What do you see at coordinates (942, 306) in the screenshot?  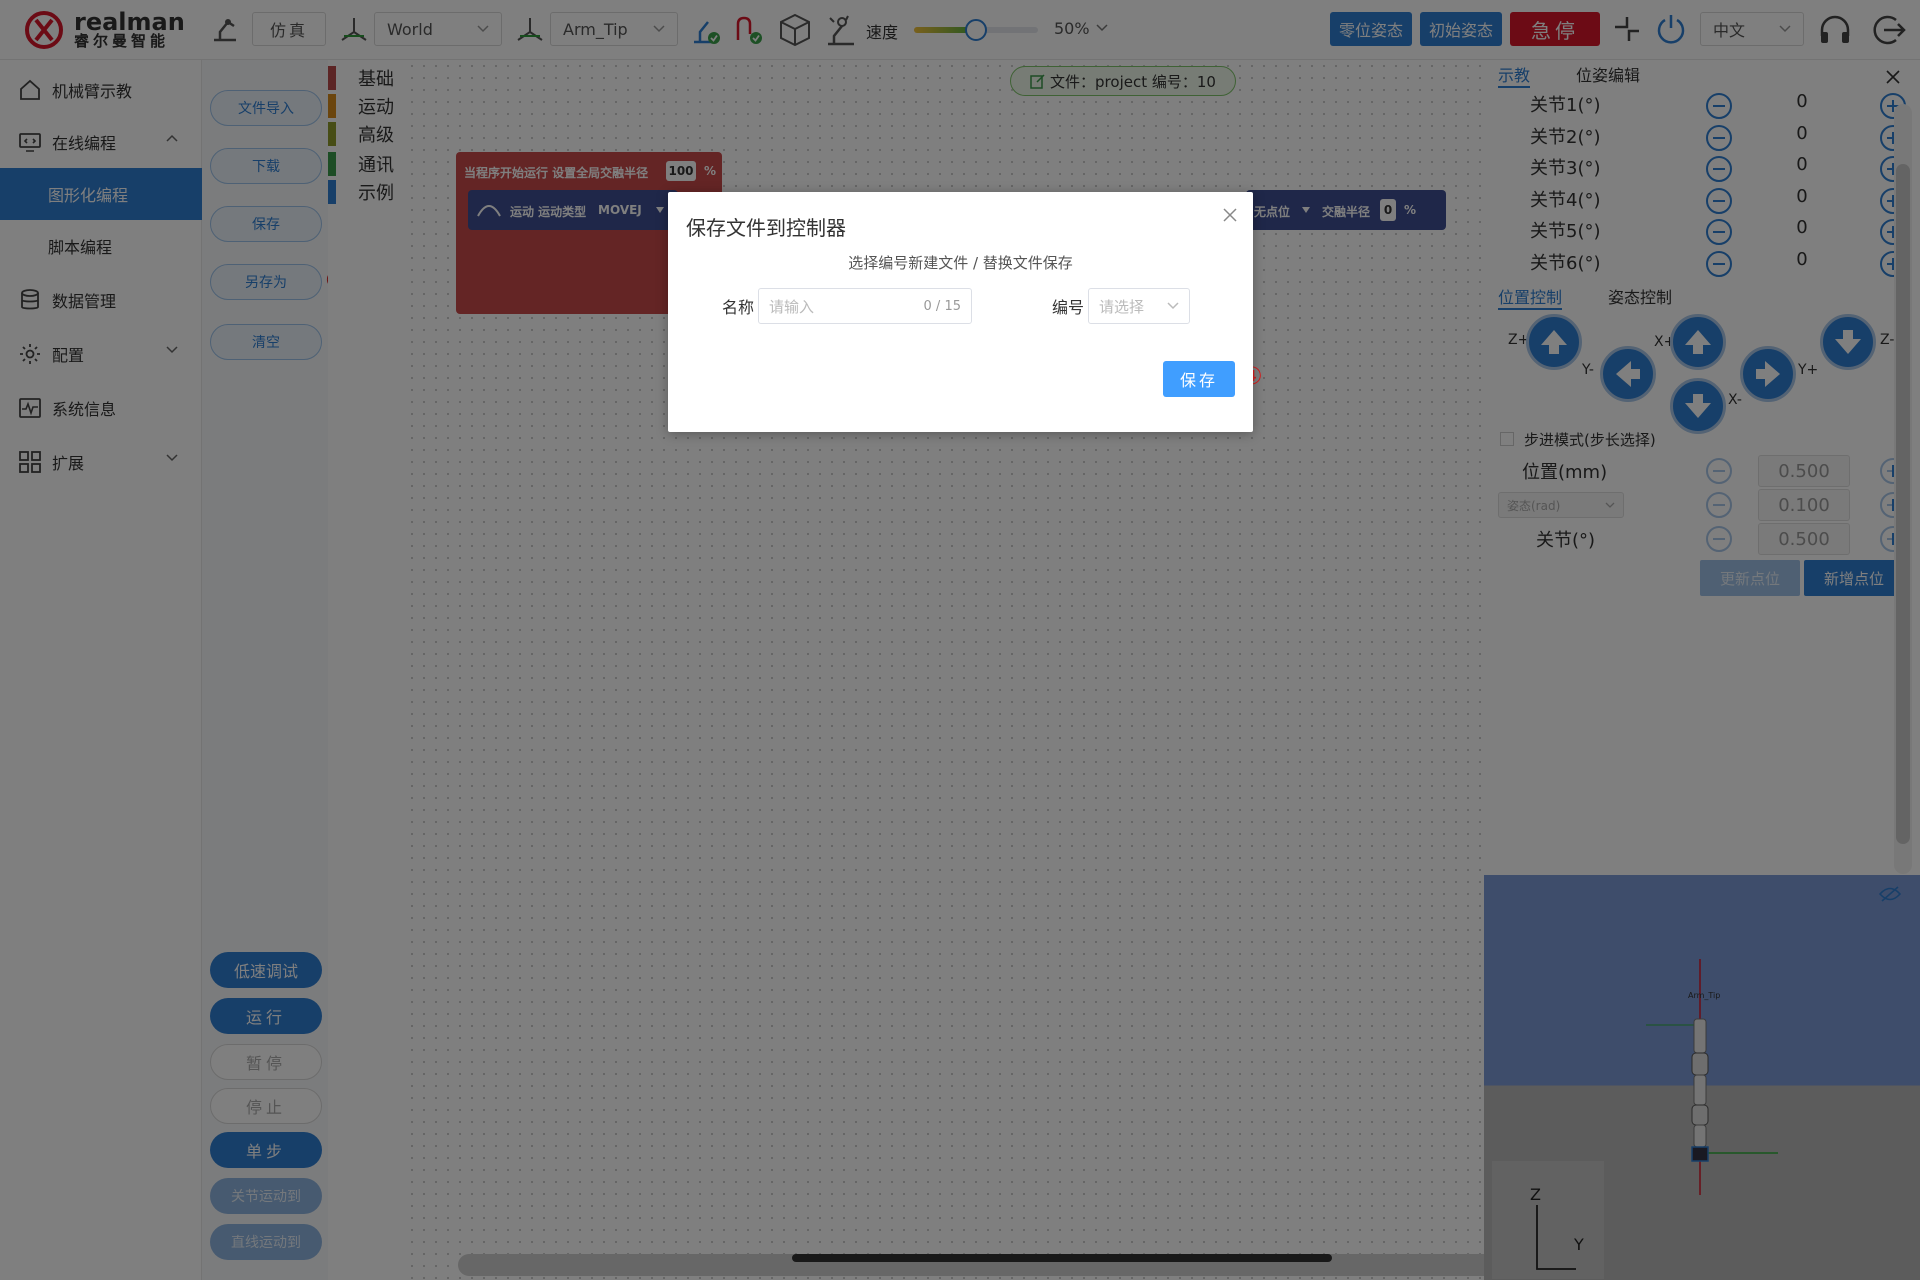 I see `name-char-count: 0 / 15` at bounding box center [942, 306].